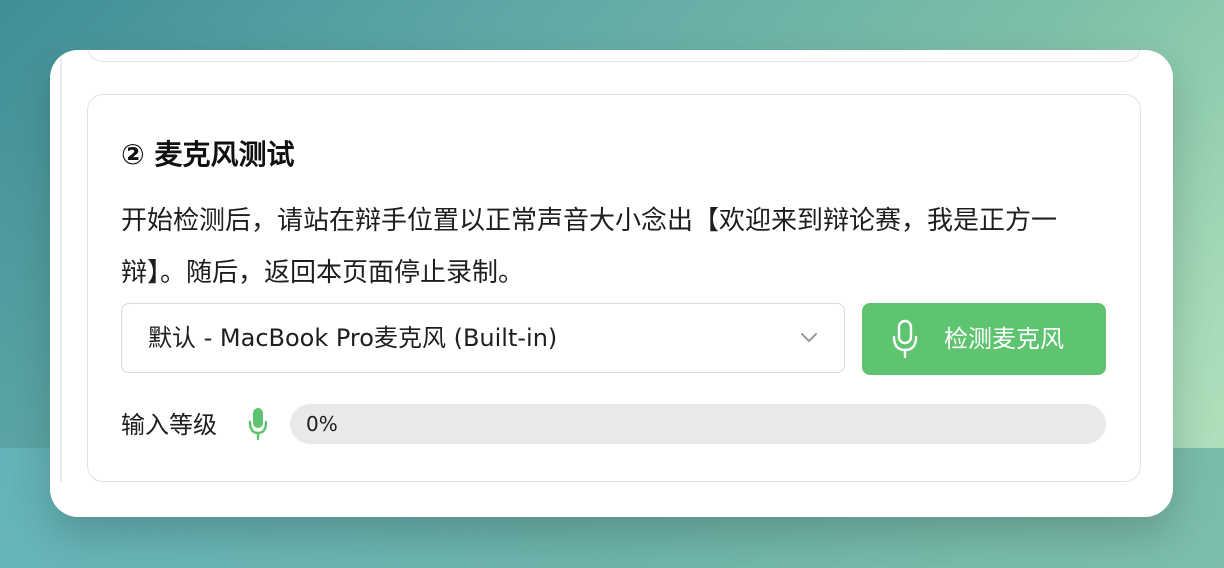 Image resolution: width=1224 pixels, height=568 pixels. What do you see at coordinates (208, 154) in the screenshot?
I see `section-title: ② 麦克风测试` at bounding box center [208, 154].